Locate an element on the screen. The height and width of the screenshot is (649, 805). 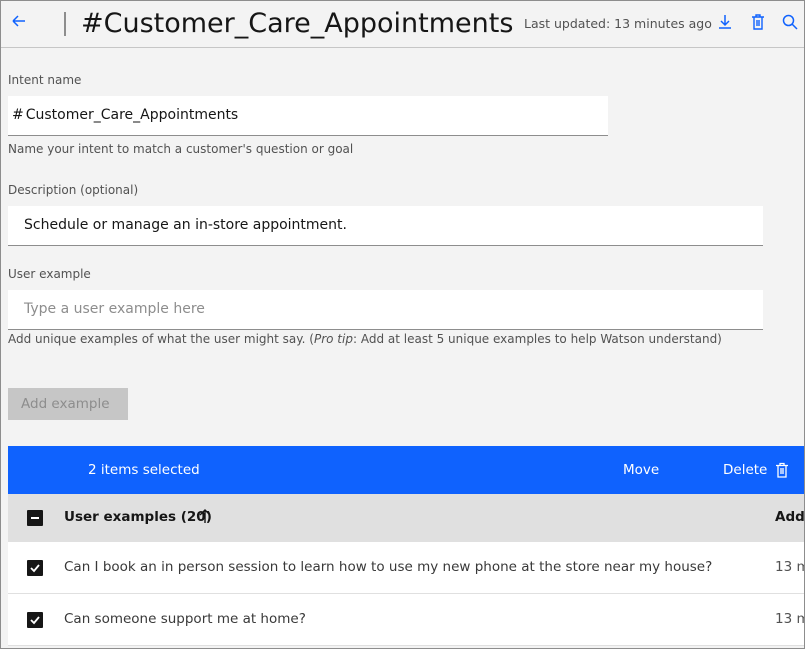
user-example-text: Can someone support me at home? is located at coordinates (185, 619).